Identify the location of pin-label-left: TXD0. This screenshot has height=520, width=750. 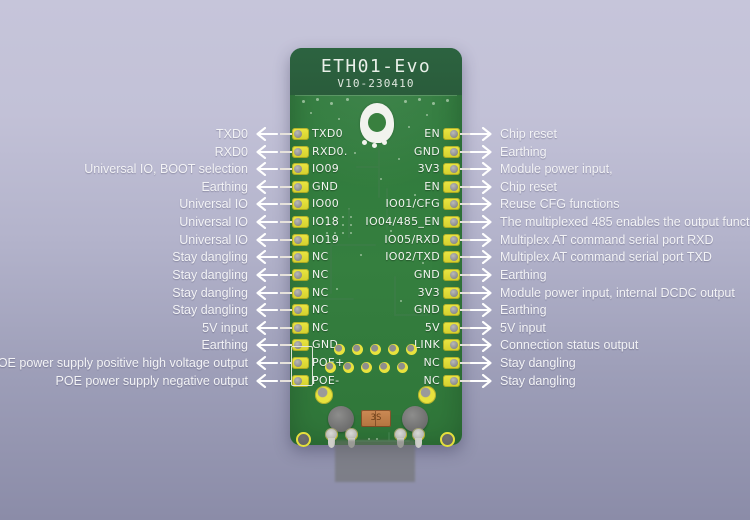
(327, 133).